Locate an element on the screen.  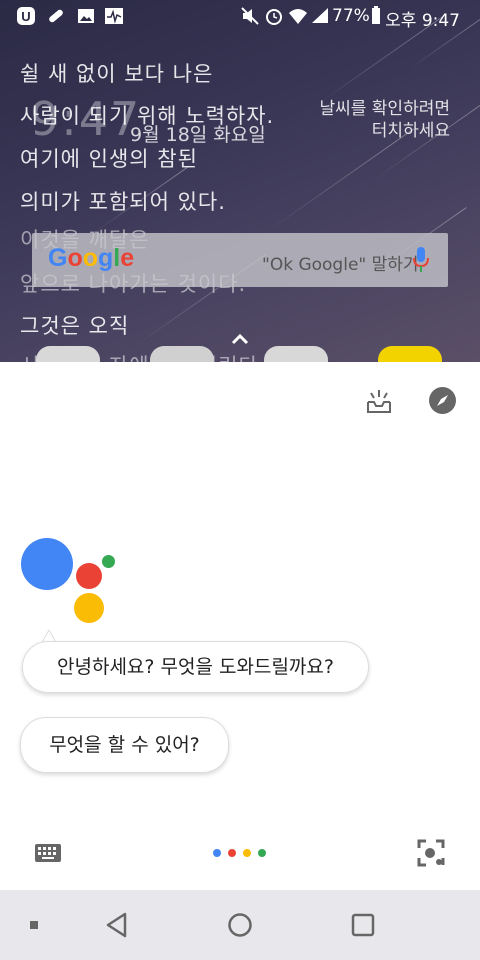
assistant-logo-yellow-dot is located at coordinates (89, 608).